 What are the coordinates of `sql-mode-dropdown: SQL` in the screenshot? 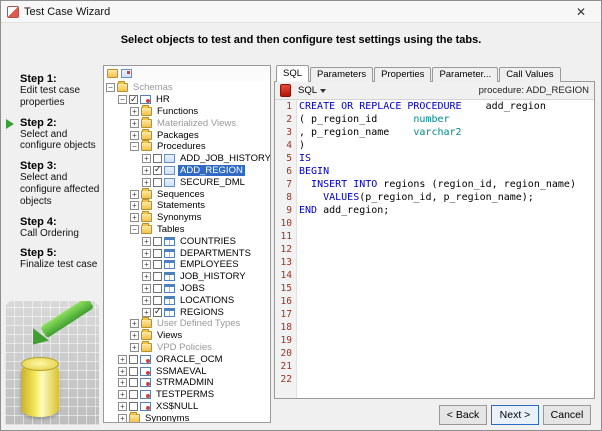 It's located at (312, 90).